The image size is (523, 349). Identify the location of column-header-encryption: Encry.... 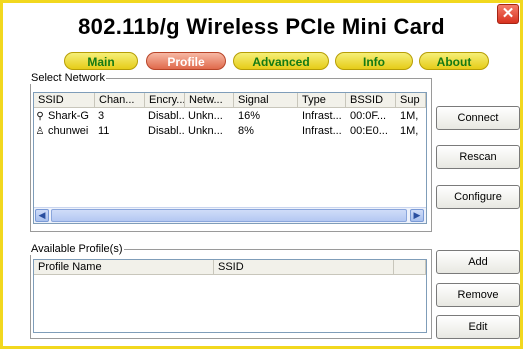
(165, 100).